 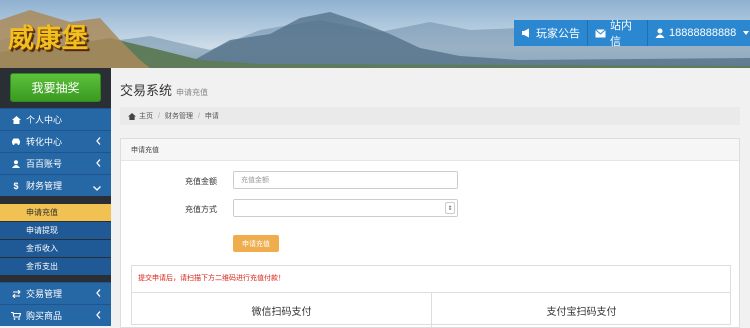 What do you see at coordinates (16, 185) in the screenshot?
I see `dollar-icon: $` at bounding box center [16, 185].